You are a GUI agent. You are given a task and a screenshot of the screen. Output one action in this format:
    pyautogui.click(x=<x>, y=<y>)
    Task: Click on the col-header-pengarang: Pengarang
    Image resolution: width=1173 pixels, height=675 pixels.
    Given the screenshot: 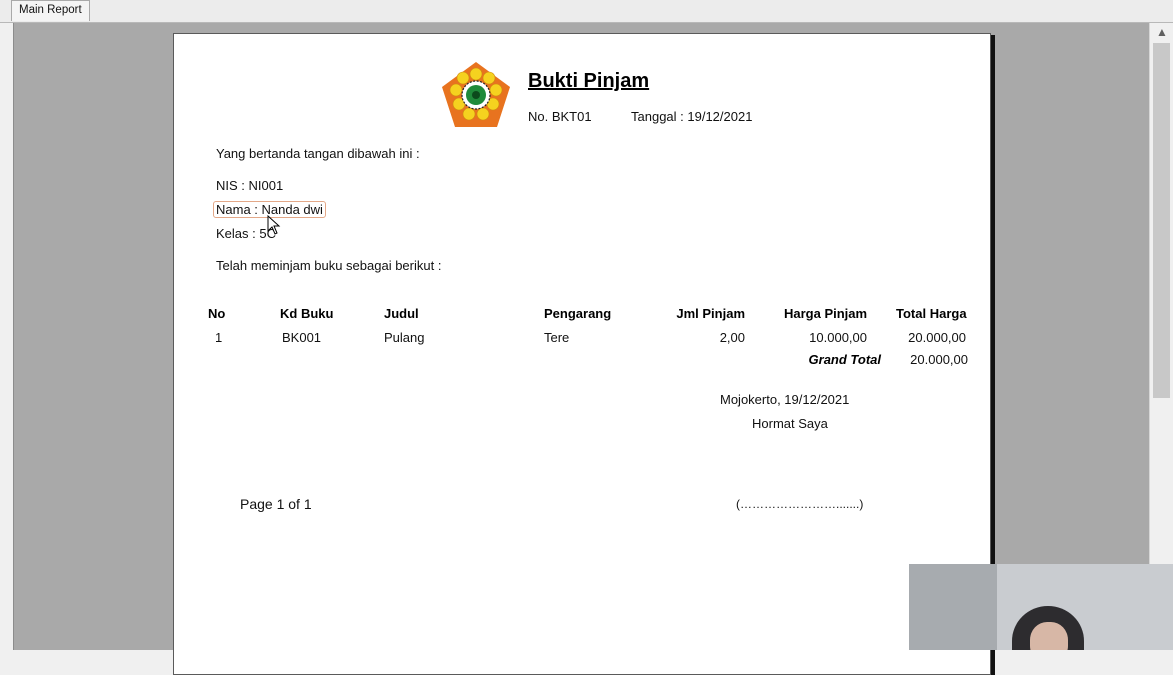 What is the action you would take?
    pyautogui.click(x=578, y=313)
    